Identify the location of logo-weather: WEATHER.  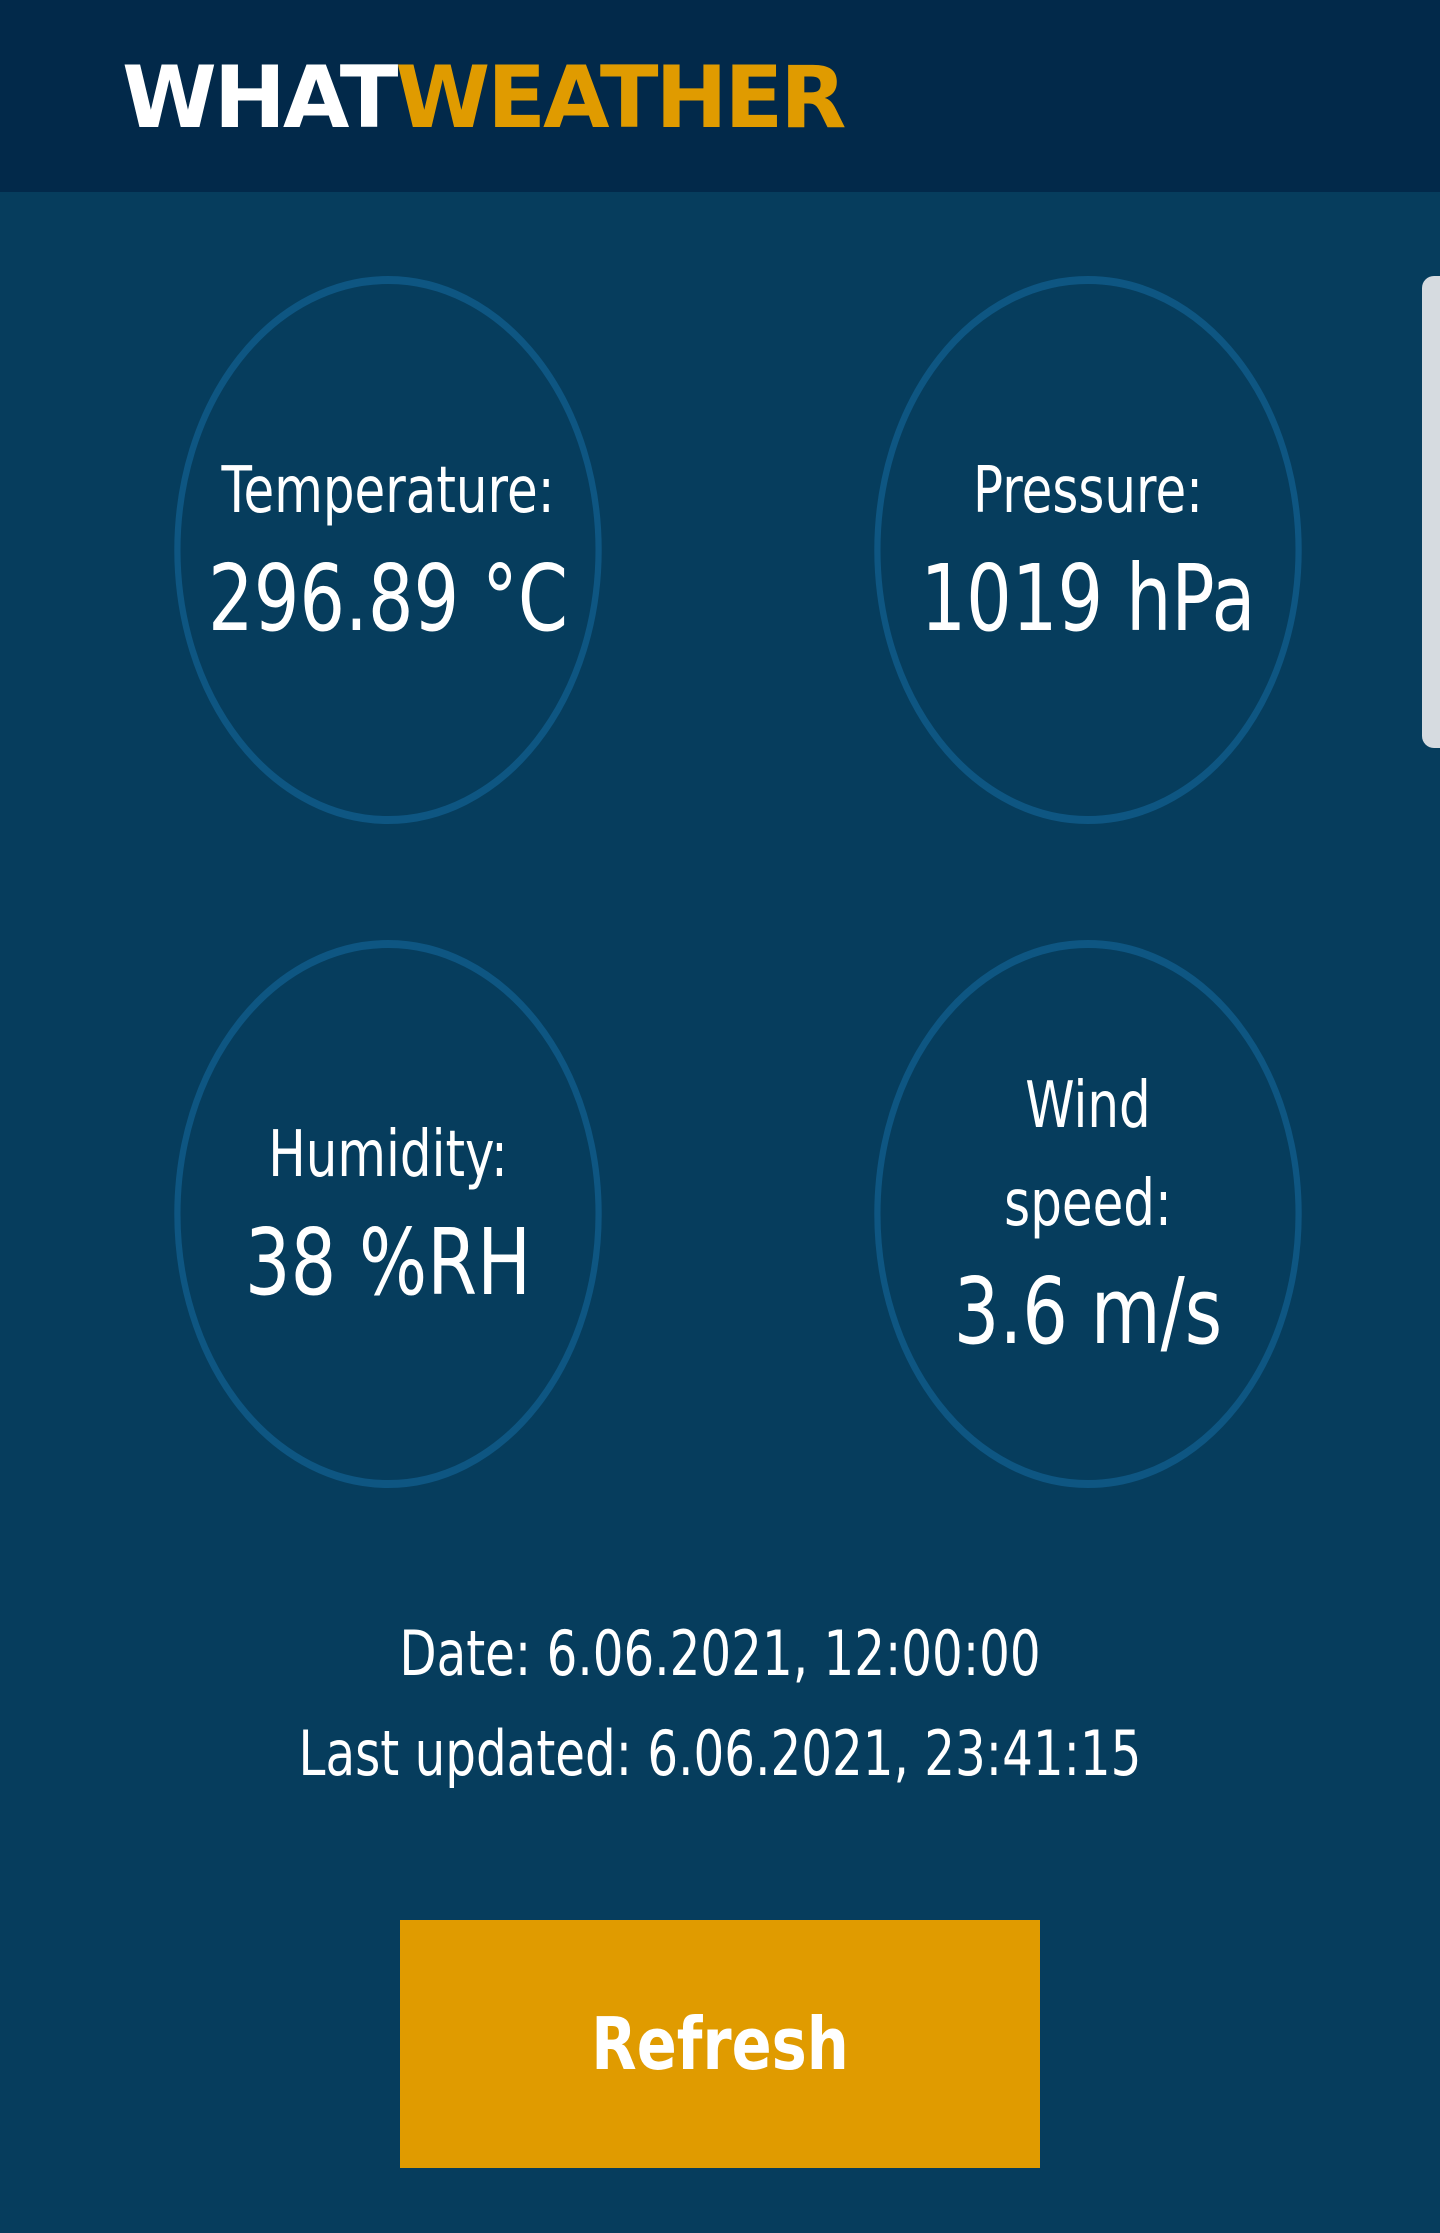
(620, 98).